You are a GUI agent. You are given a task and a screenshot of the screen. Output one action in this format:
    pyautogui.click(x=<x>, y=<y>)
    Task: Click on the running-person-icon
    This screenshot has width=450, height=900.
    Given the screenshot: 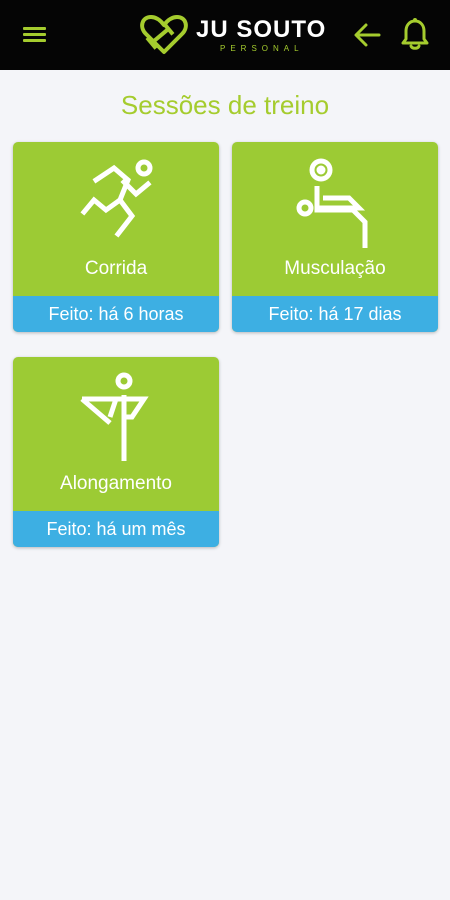 What is the action you would take?
    pyautogui.click(x=116, y=198)
    